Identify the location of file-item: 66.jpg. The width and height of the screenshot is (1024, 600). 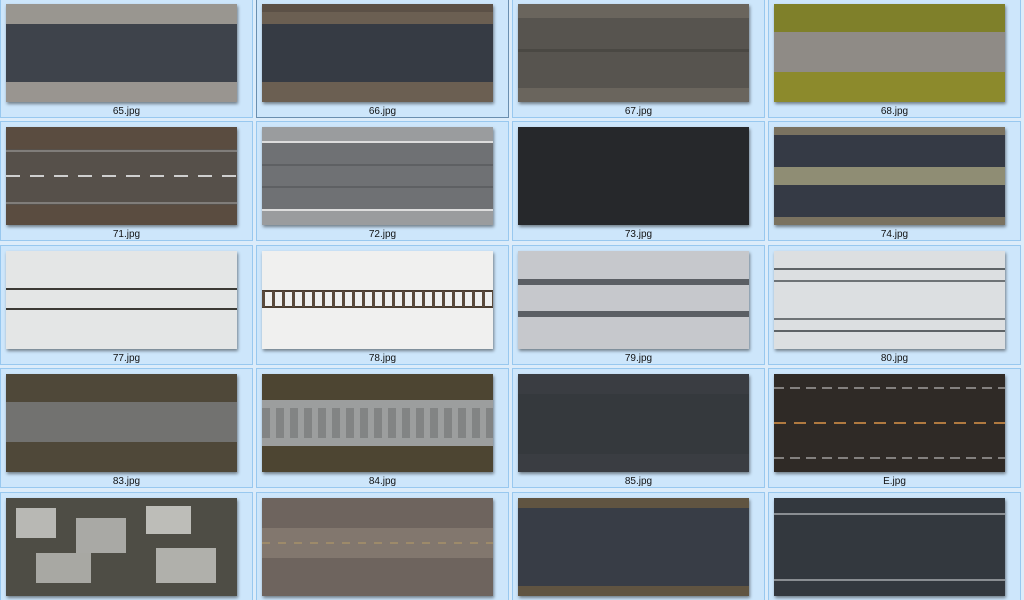
(382, 59).